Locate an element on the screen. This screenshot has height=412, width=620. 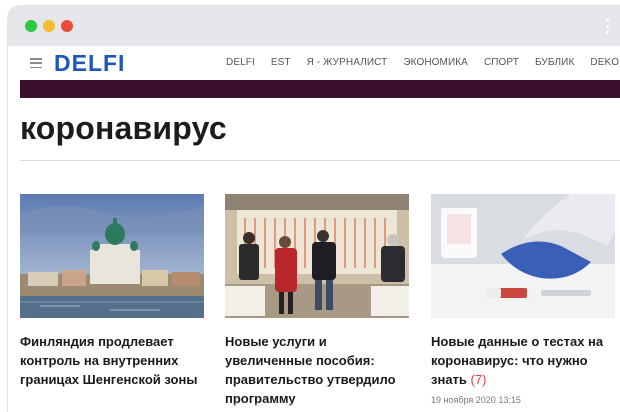
people-queue-photo is located at coordinates (317, 256).